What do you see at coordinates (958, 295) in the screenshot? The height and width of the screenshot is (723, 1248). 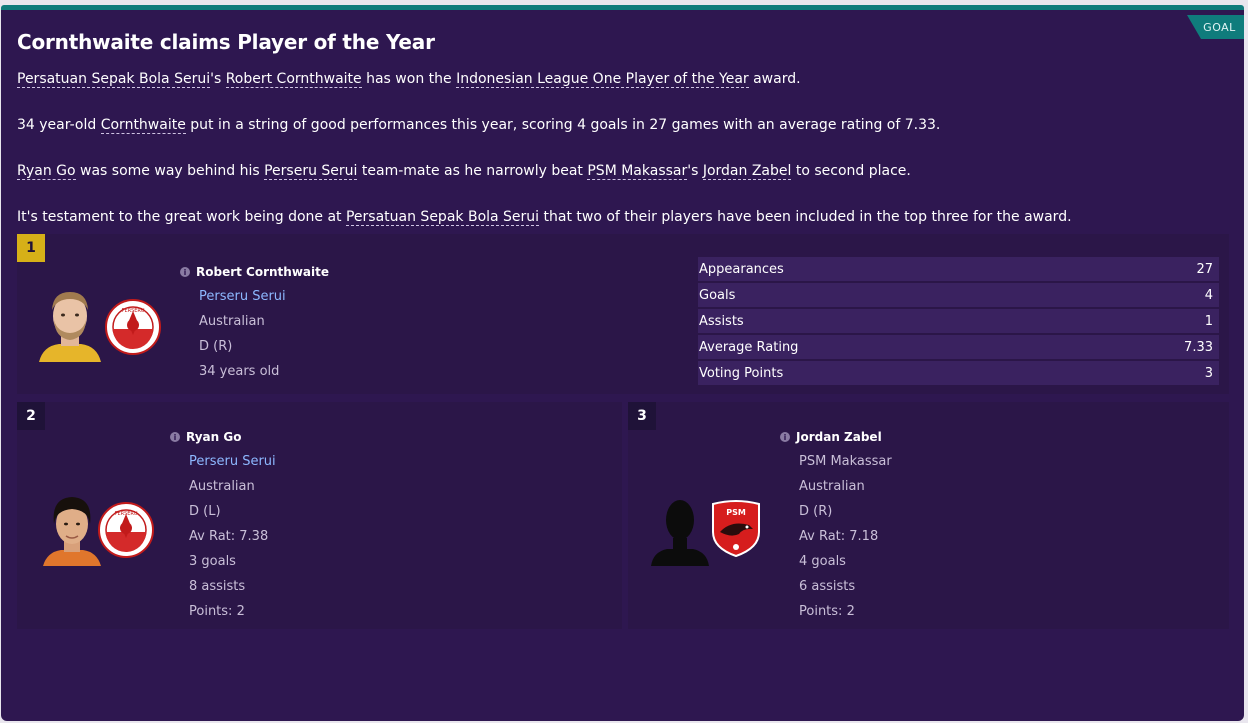 I see `stat-row: Goals 4` at bounding box center [958, 295].